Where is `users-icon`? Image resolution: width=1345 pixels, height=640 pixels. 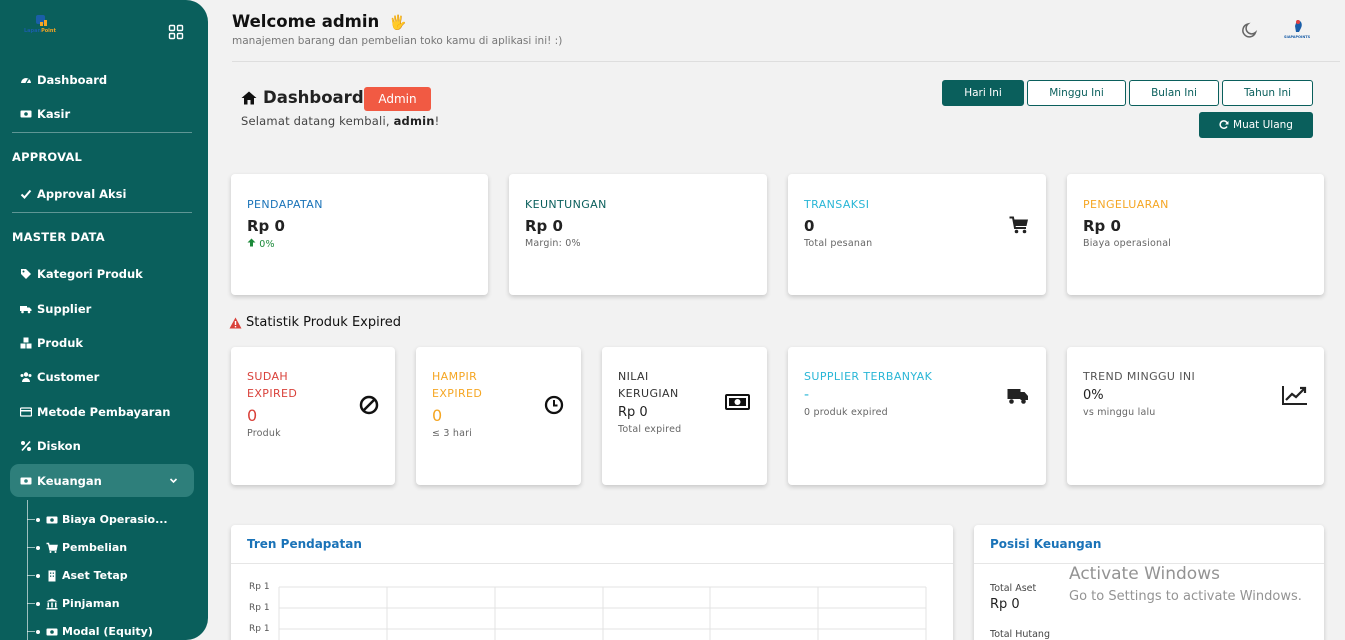
users-icon is located at coordinates (26, 377).